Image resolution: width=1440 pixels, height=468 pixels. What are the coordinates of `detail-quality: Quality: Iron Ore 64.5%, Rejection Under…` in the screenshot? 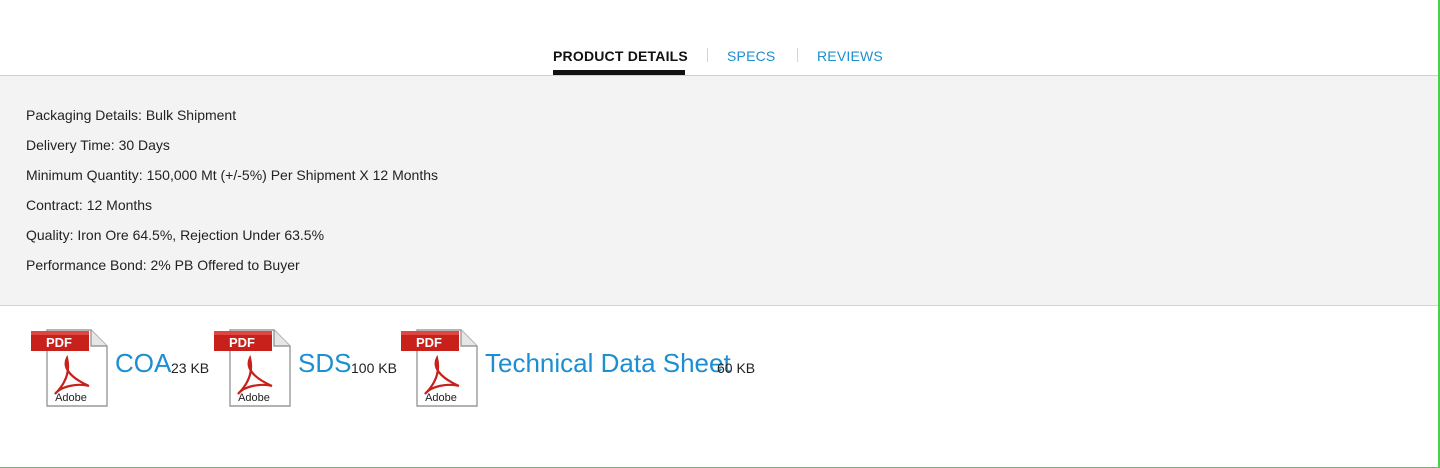 It's located at (175, 235).